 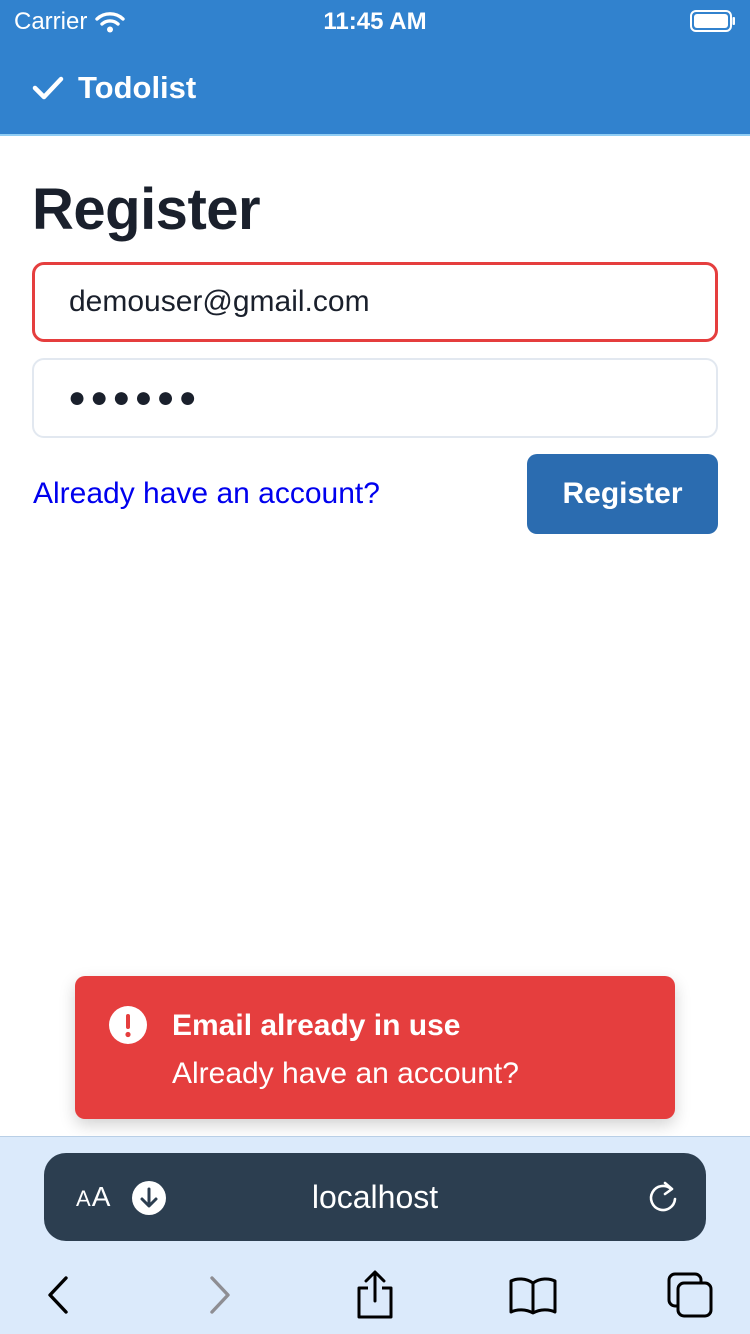 What do you see at coordinates (316, 1025) in the screenshot?
I see `toast-title: Email already in use` at bounding box center [316, 1025].